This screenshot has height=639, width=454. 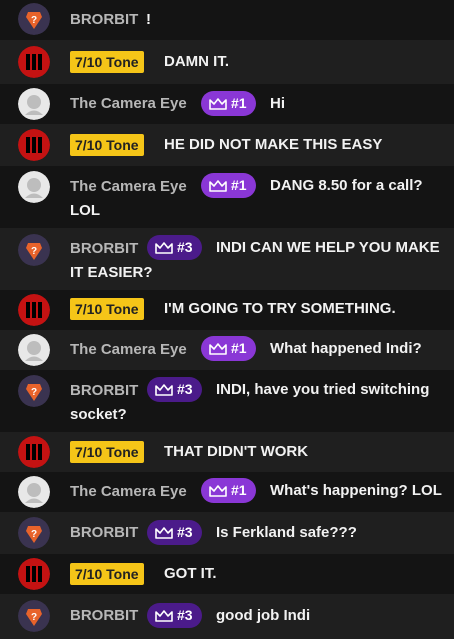 What do you see at coordinates (227, 20) in the screenshot?
I see `chat-message-row: ? BRORBIT !` at bounding box center [227, 20].